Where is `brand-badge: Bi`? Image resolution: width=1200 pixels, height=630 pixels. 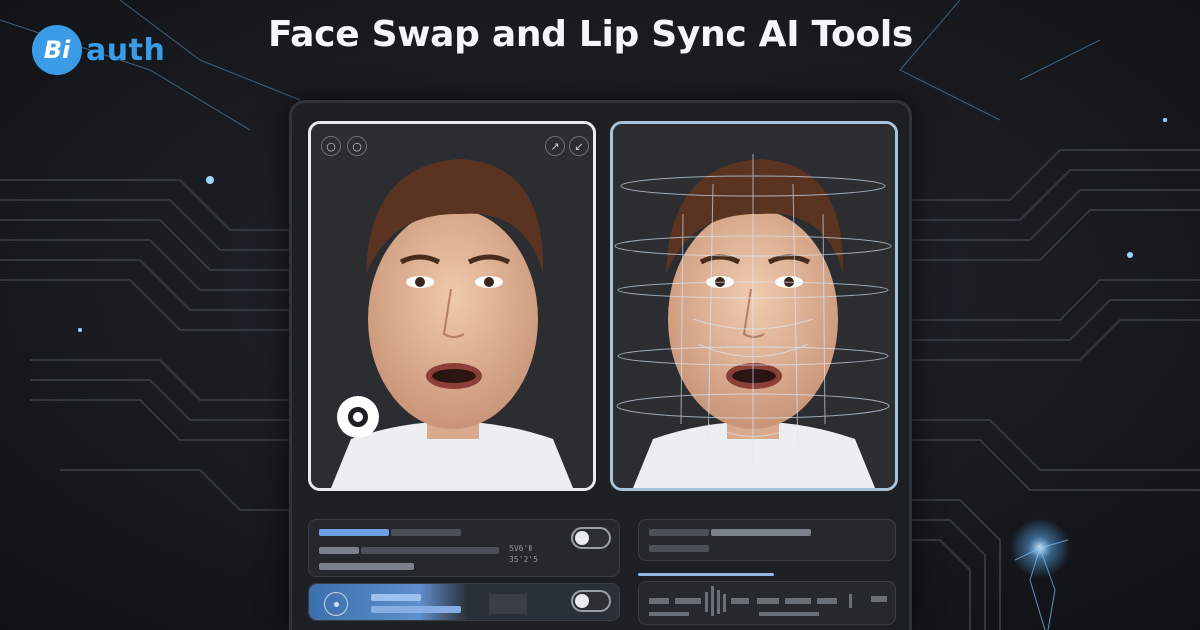
brand-badge: Bi is located at coordinates (57, 50).